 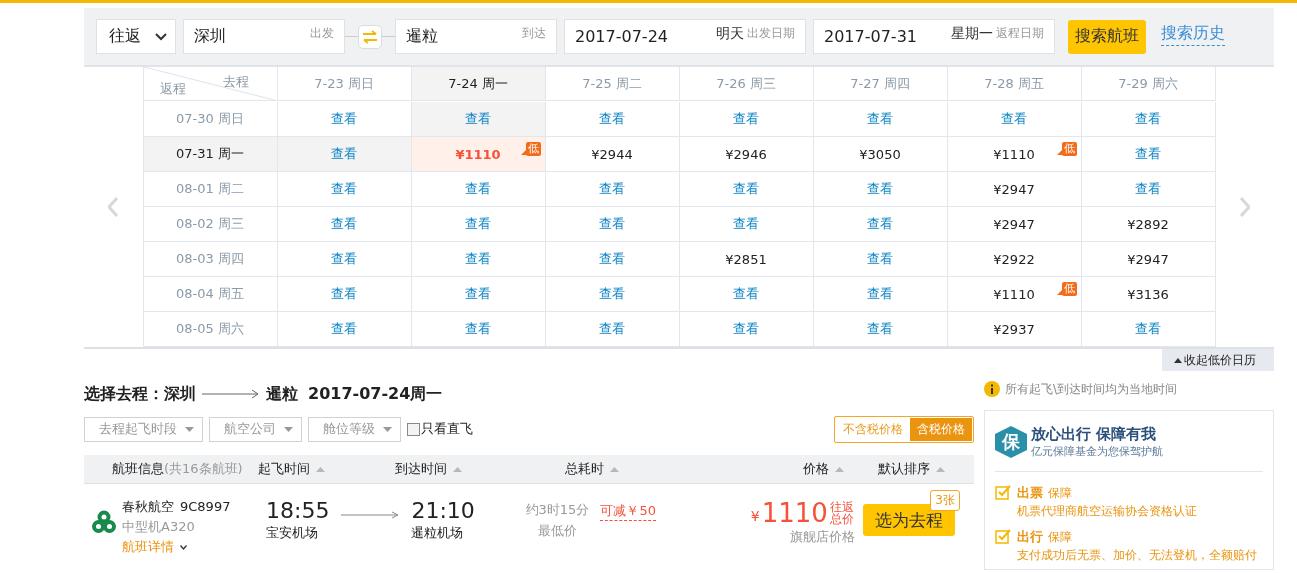 What do you see at coordinates (136, 36) in the screenshot?
I see `trip-type-select: 往返` at bounding box center [136, 36].